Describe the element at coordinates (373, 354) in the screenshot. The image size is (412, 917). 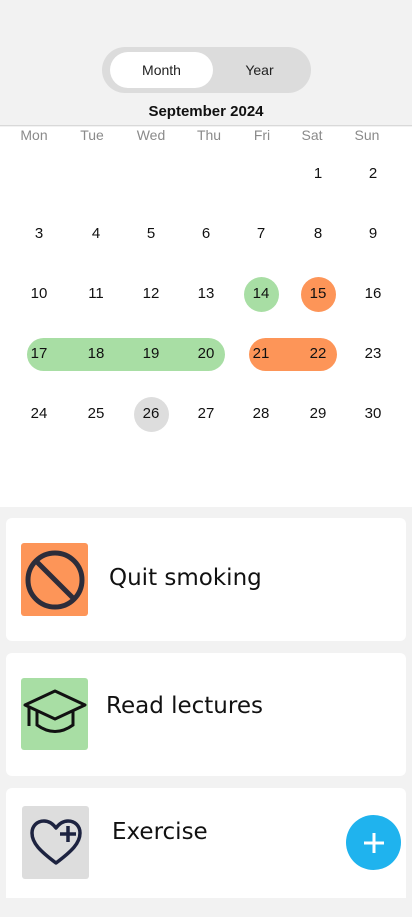
I see `calendar-day: 23` at that location.